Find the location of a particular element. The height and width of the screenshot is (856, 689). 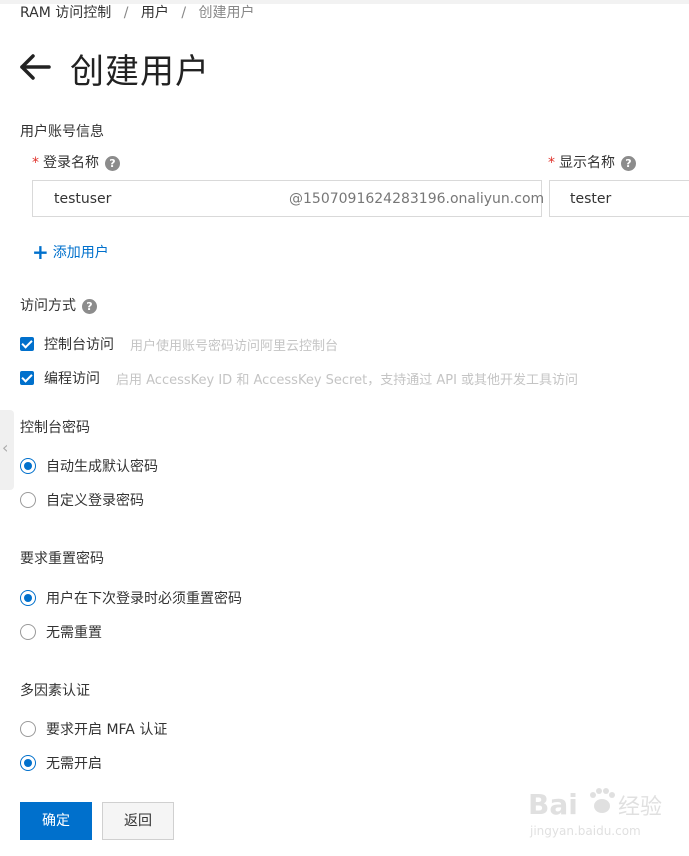

radio-auto-password: 自动生成默认密码 is located at coordinates (89, 465).